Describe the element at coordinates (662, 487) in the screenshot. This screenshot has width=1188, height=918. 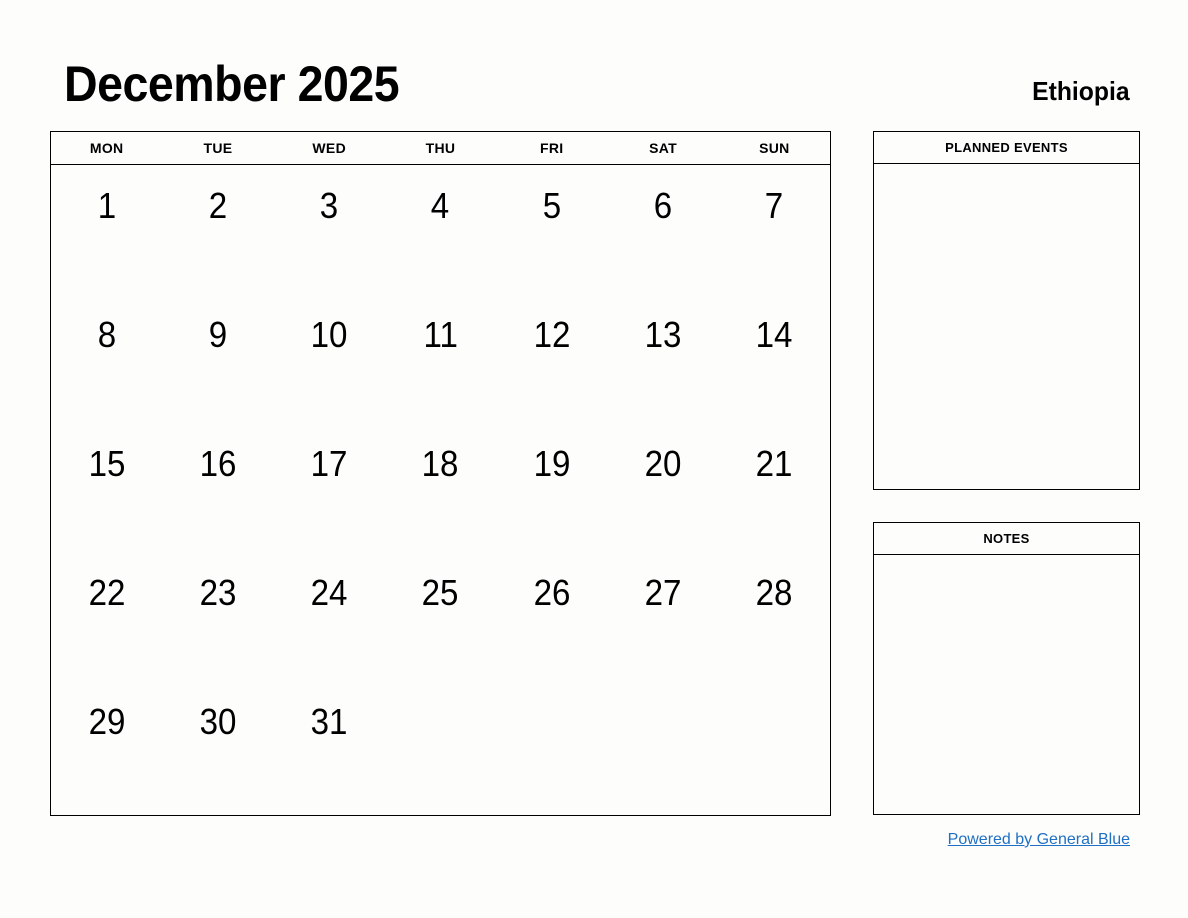
I see `day-cell: 20` at that location.